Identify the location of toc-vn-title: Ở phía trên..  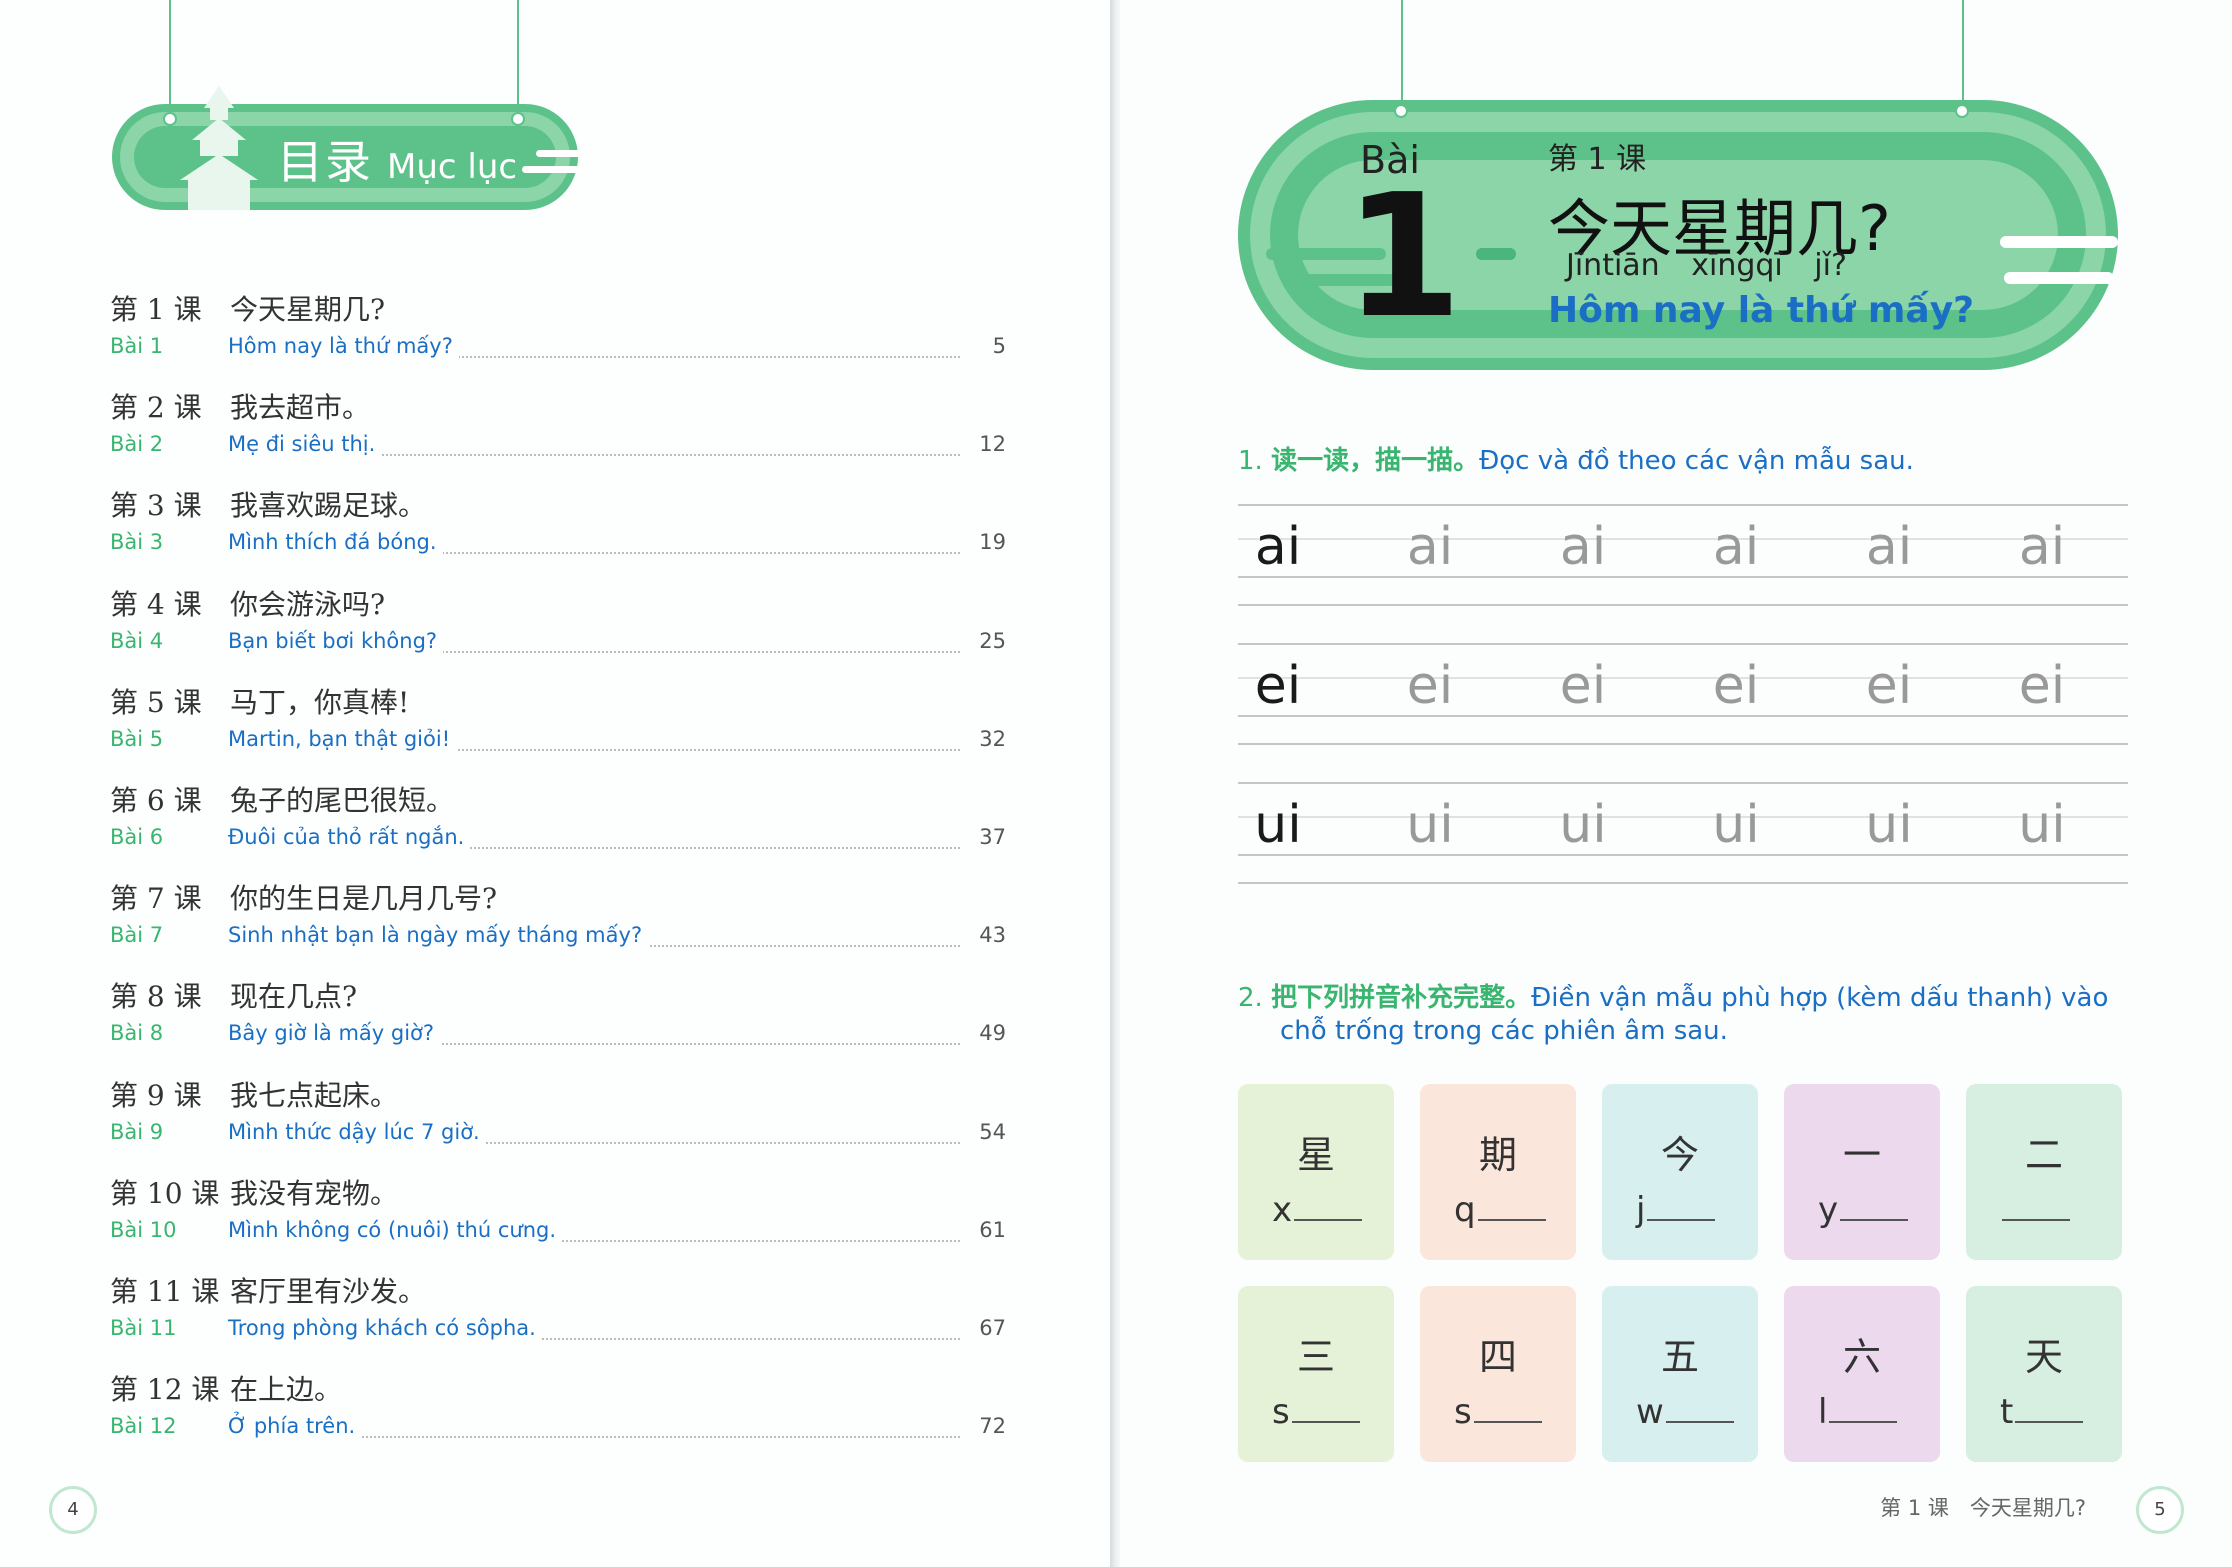
(295, 1426).